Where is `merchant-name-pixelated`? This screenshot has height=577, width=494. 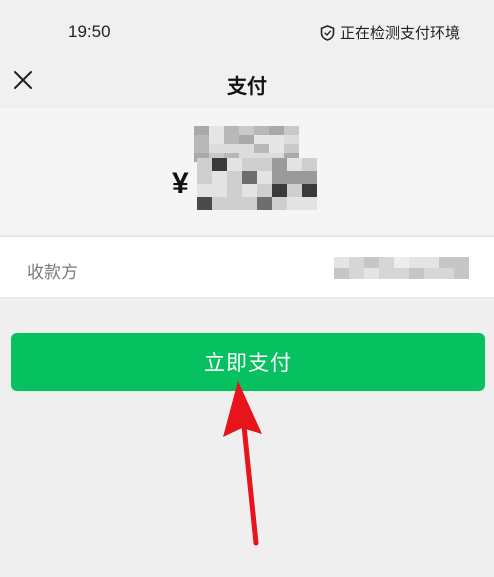
merchant-name-pixelated is located at coordinates (246, 144).